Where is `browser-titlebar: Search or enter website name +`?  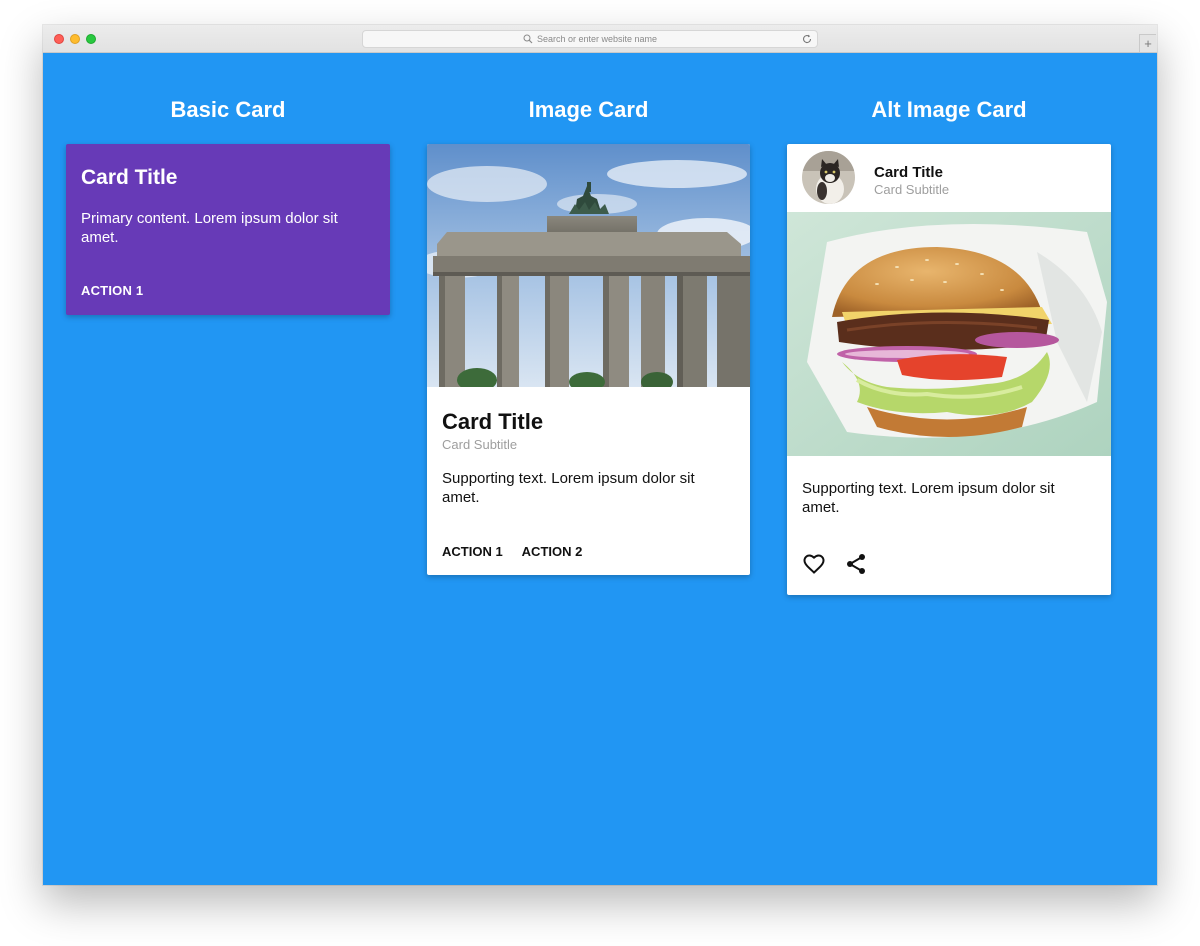 browser-titlebar: Search or enter website name + is located at coordinates (600, 39).